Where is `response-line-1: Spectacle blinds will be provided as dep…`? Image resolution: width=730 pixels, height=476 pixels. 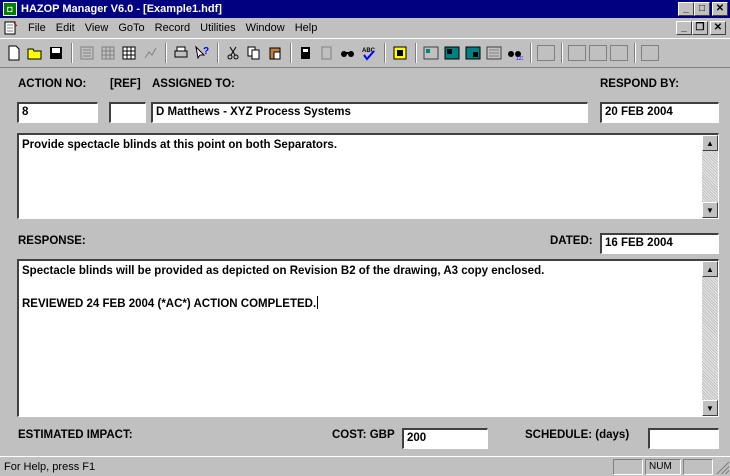 response-line-1: Spectacle blinds will be provided as dep… is located at coordinates (283, 271).